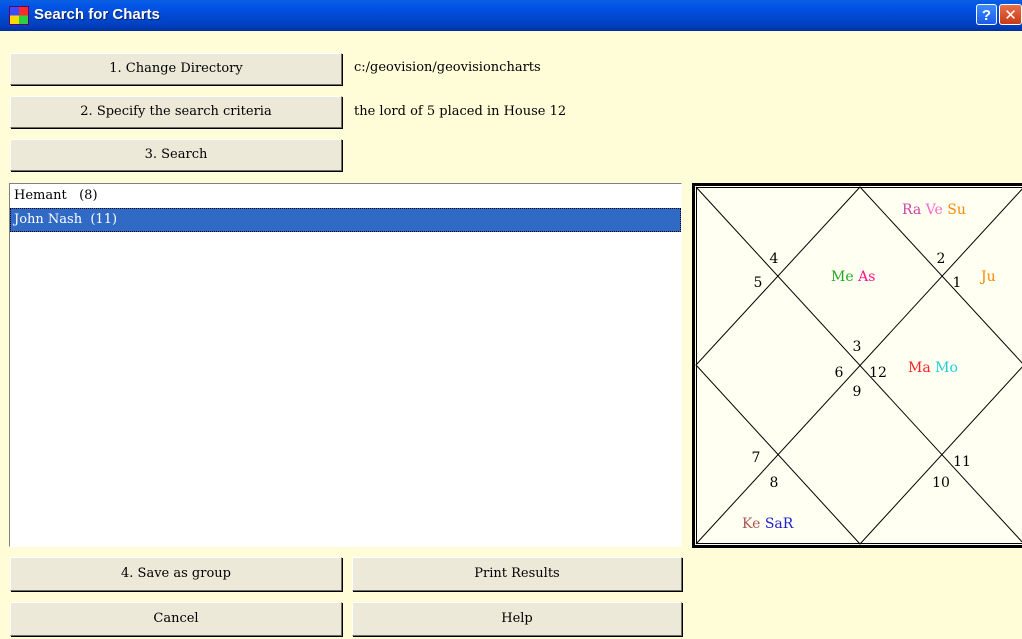 The image size is (1022, 639). I want to click on house-number-8: 8, so click(774, 483).